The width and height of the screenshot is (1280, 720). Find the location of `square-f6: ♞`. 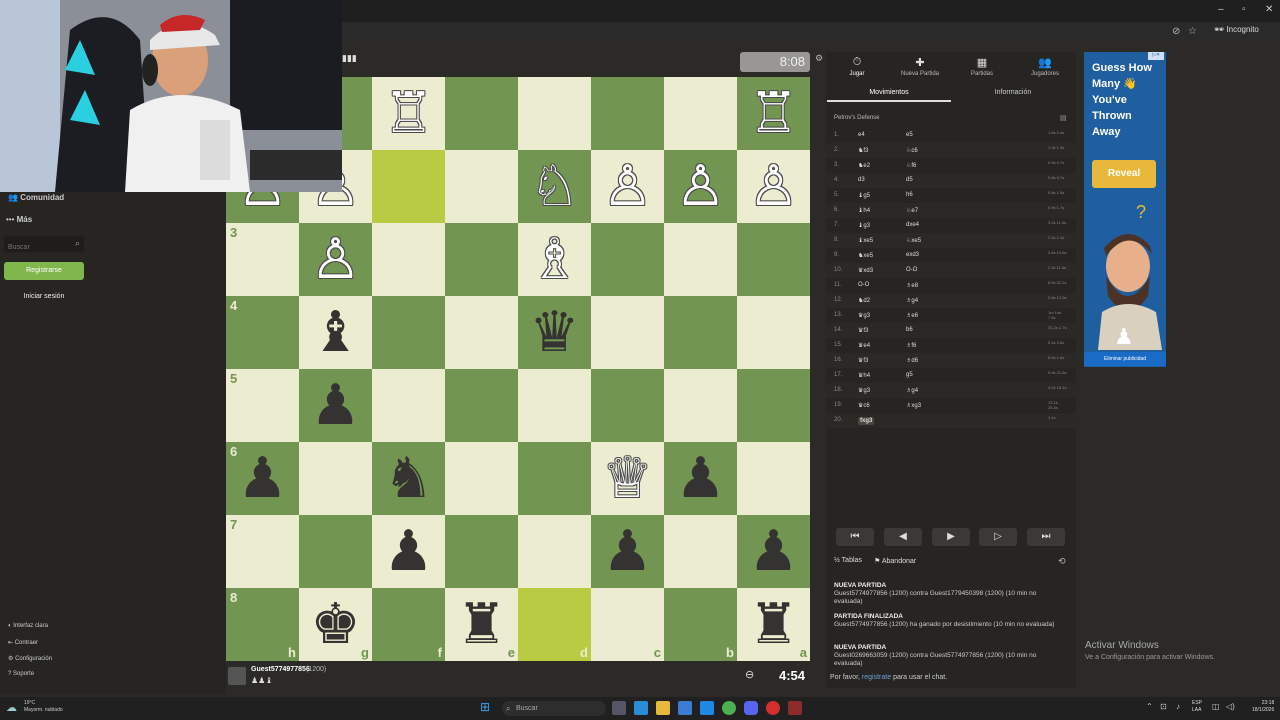

square-f6: ♞ is located at coordinates (408, 478).